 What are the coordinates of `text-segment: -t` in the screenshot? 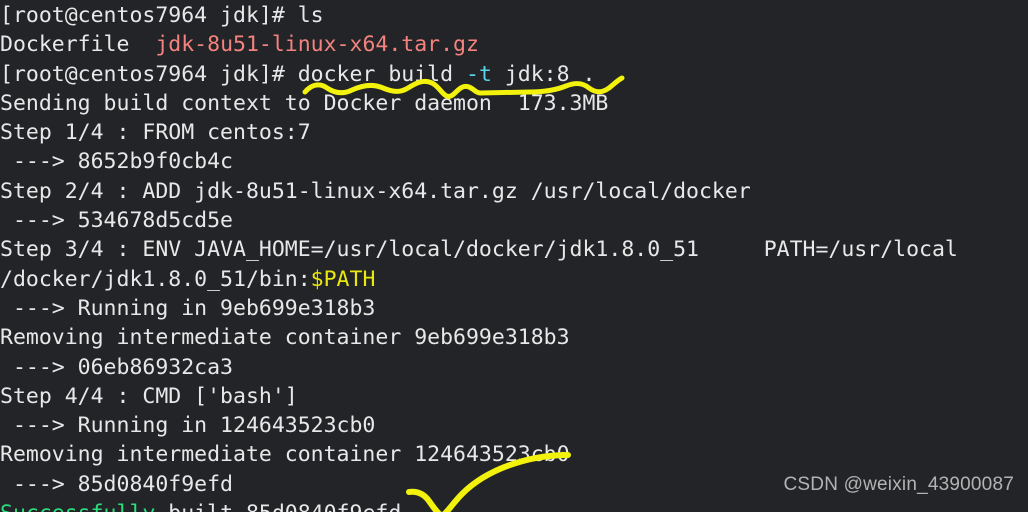 It's located at (479, 74).